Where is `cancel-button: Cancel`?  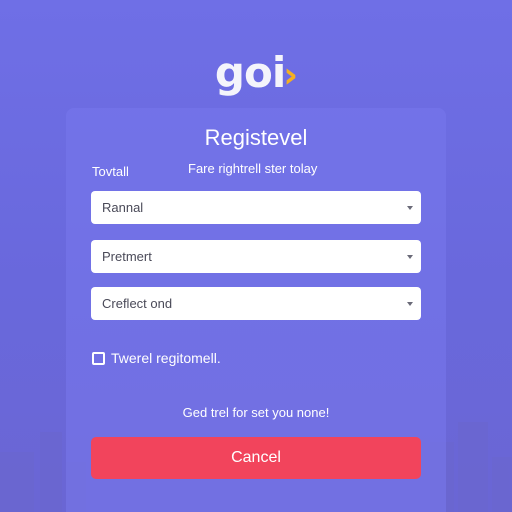 cancel-button: Cancel is located at coordinates (256, 458).